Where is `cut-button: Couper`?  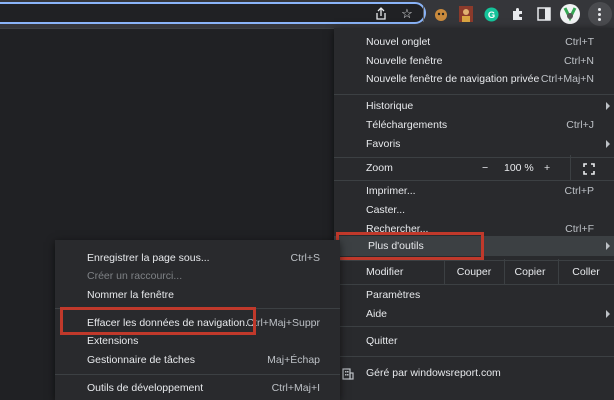
cut-button: Couper is located at coordinates (474, 272).